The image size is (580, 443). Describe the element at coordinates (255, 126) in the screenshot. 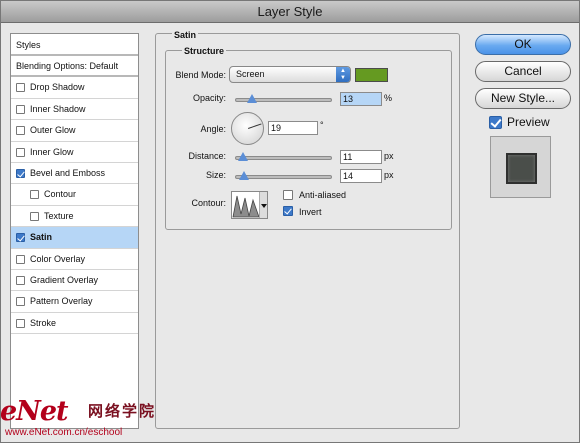

I see `angle-needle` at that location.